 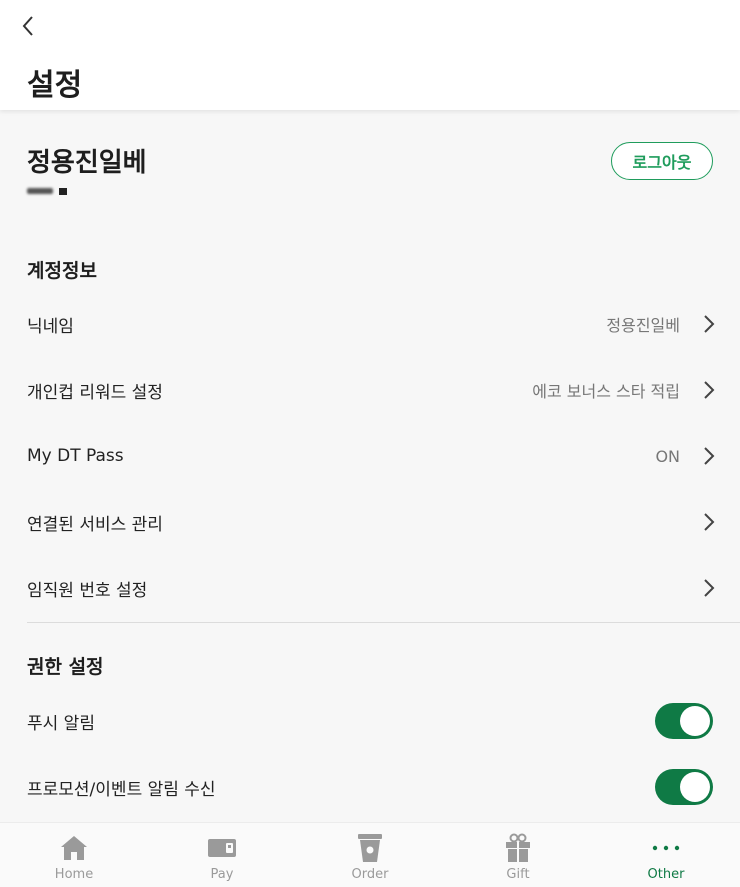 I want to click on bottom-tab-bar: Home Pay Order Gift Other, so click(x=370, y=854).